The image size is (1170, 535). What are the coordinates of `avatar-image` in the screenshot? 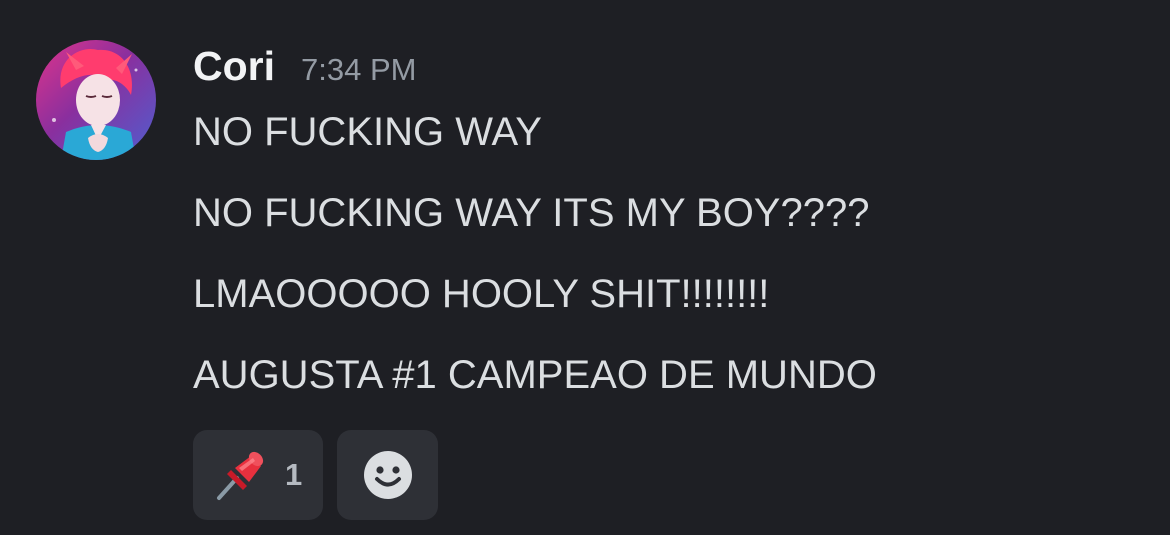 It's located at (96, 100).